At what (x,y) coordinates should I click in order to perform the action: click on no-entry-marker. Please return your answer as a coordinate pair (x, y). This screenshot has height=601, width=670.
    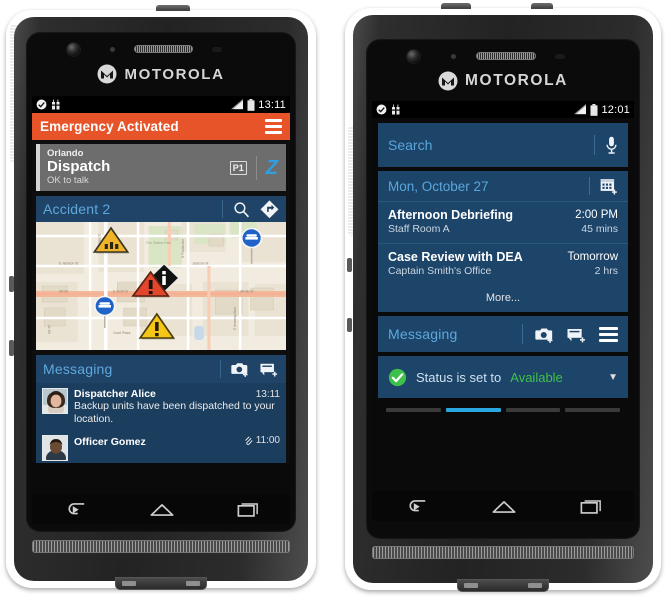
    Looking at the image, I should click on (251, 245).